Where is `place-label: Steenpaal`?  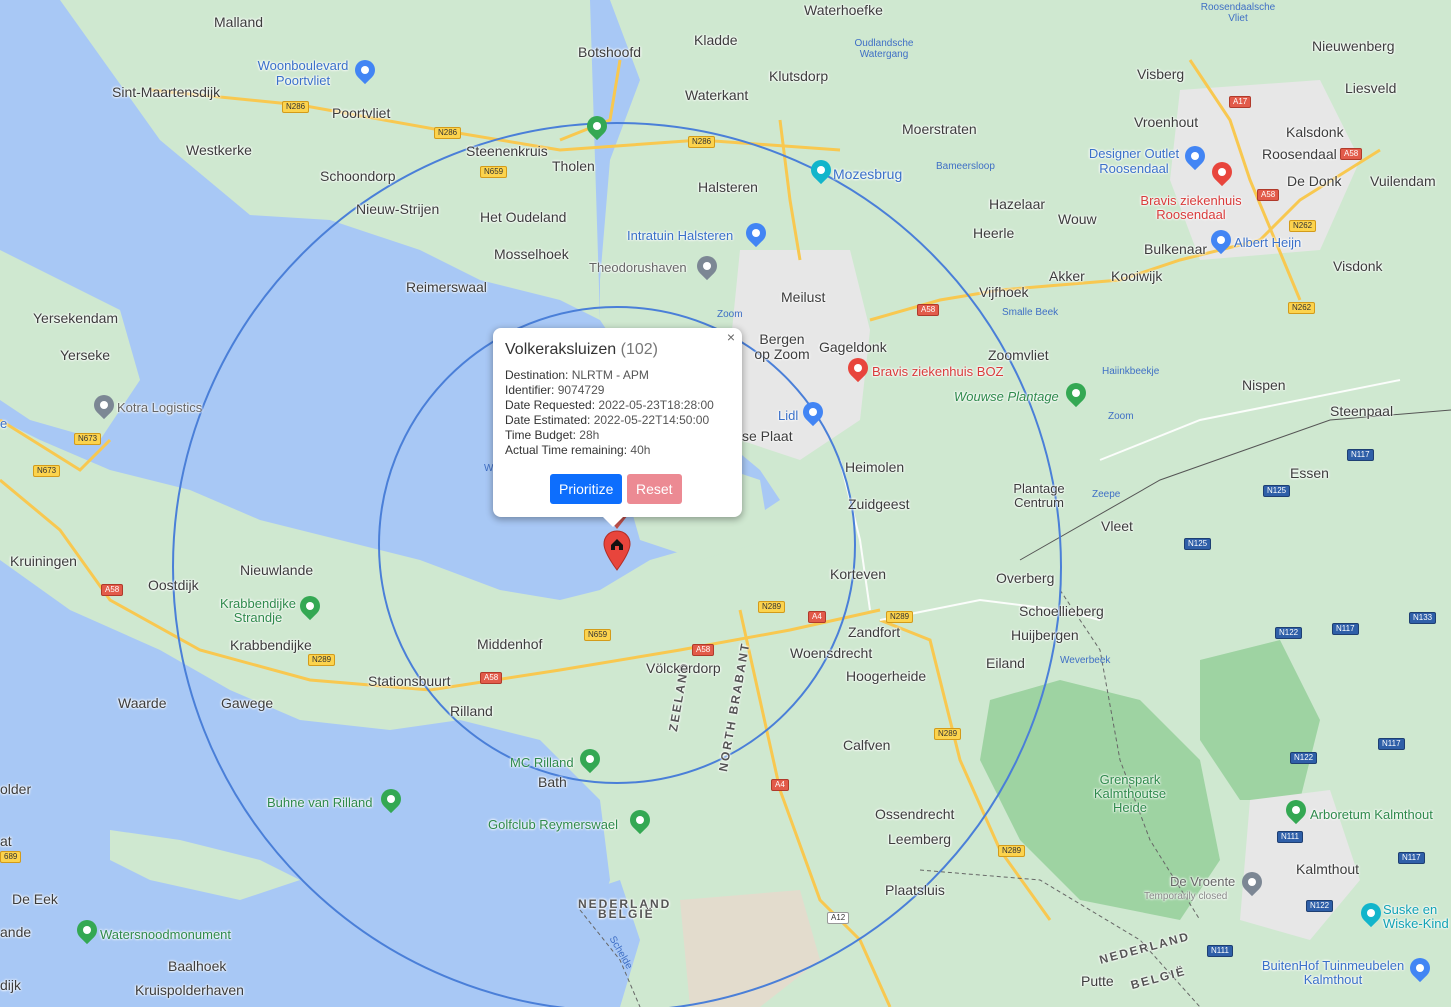
place-label: Steenpaal is located at coordinates (1362, 411).